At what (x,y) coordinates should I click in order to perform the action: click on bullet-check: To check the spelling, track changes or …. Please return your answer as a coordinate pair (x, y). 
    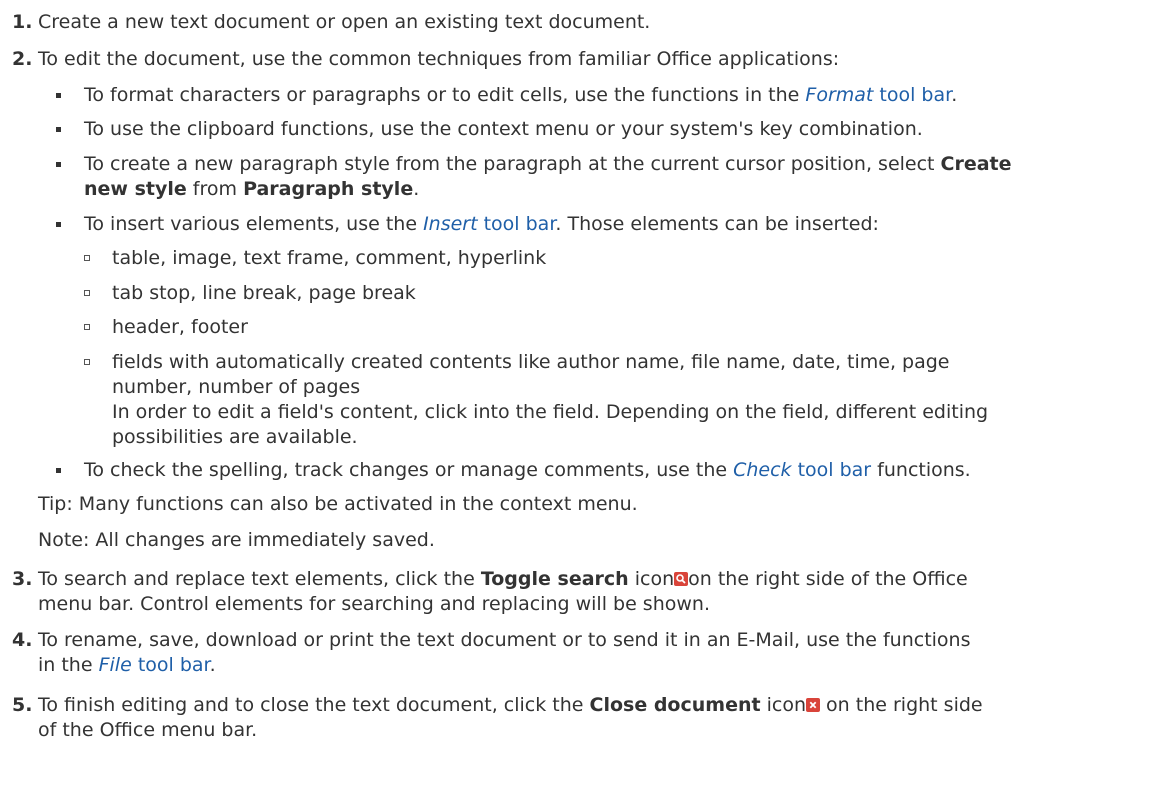
    Looking at the image, I should click on (603, 470).